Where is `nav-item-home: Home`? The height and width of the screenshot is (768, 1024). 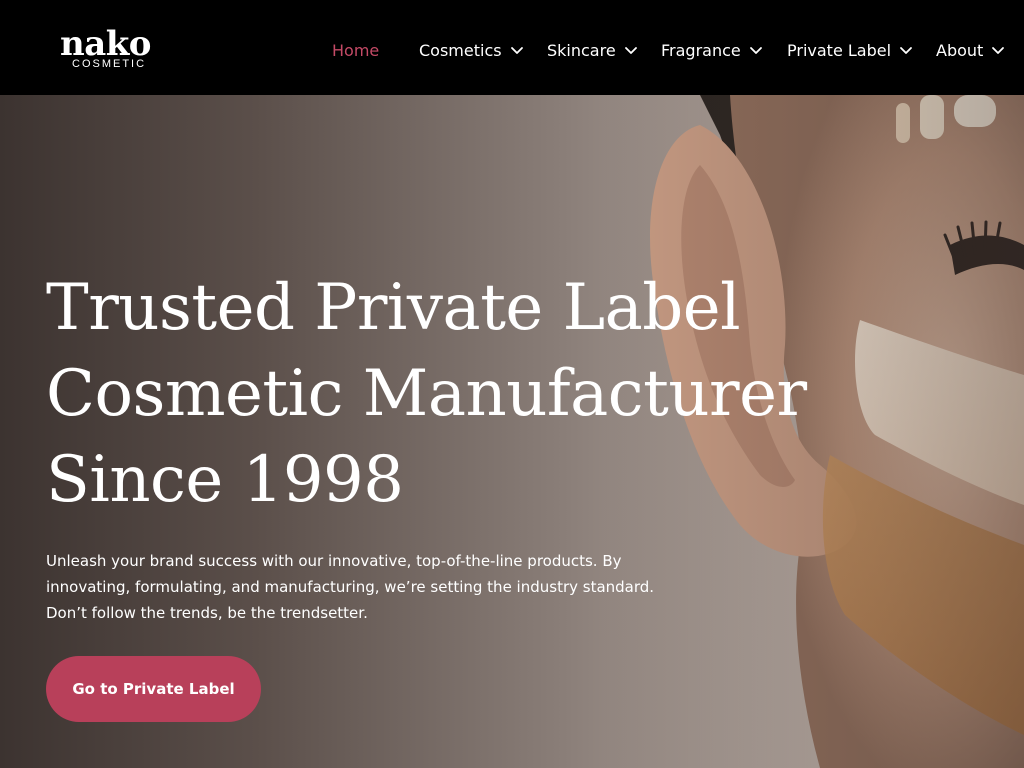
nav-item-home: Home is located at coordinates (355, 50).